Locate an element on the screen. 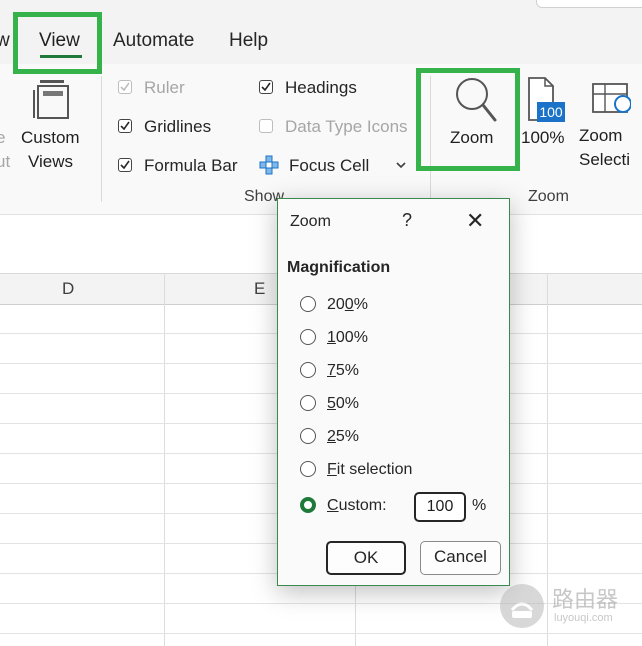  headings-checkbox is located at coordinates (266, 87).